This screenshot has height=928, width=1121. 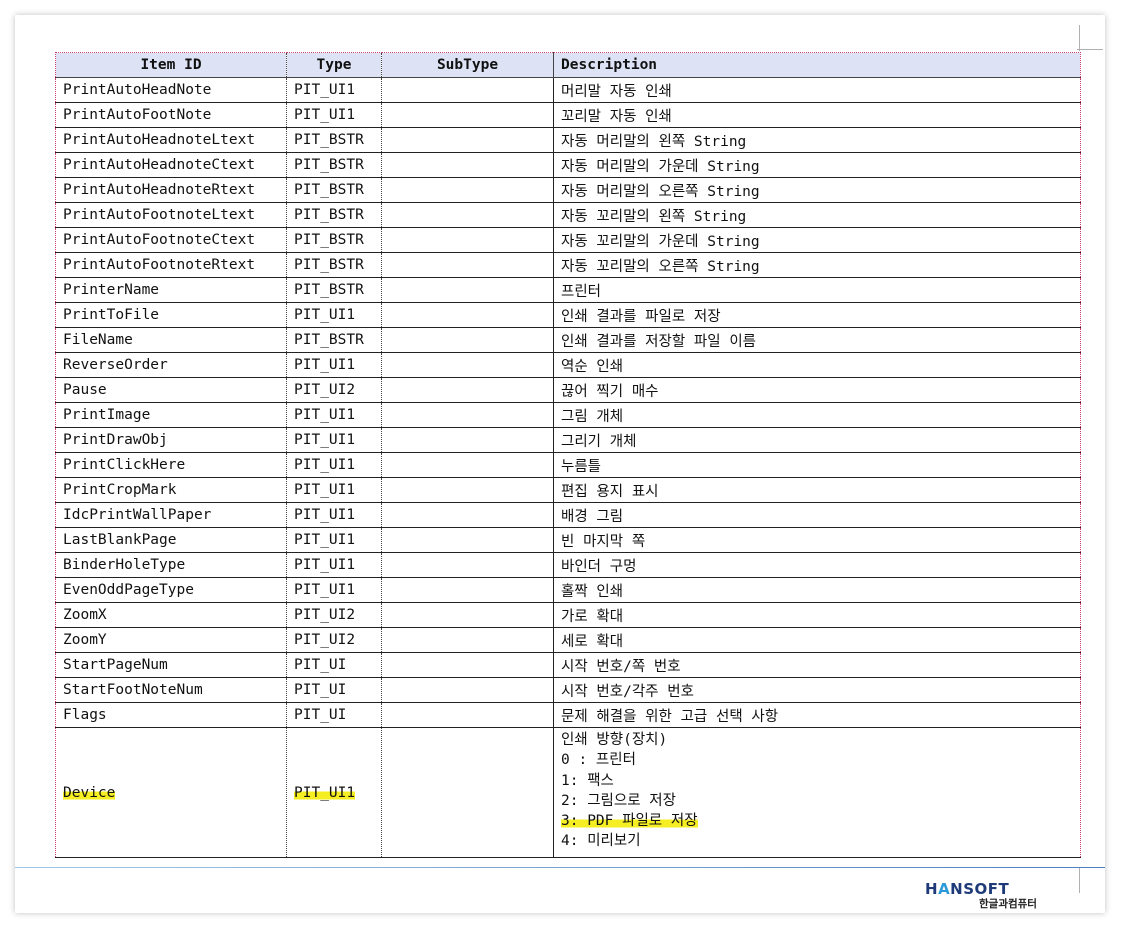 What do you see at coordinates (817, 115) in the screenshot?
I see `cell-description: 꼬리말 자동 인쇄` at bounding box center [817, 115].